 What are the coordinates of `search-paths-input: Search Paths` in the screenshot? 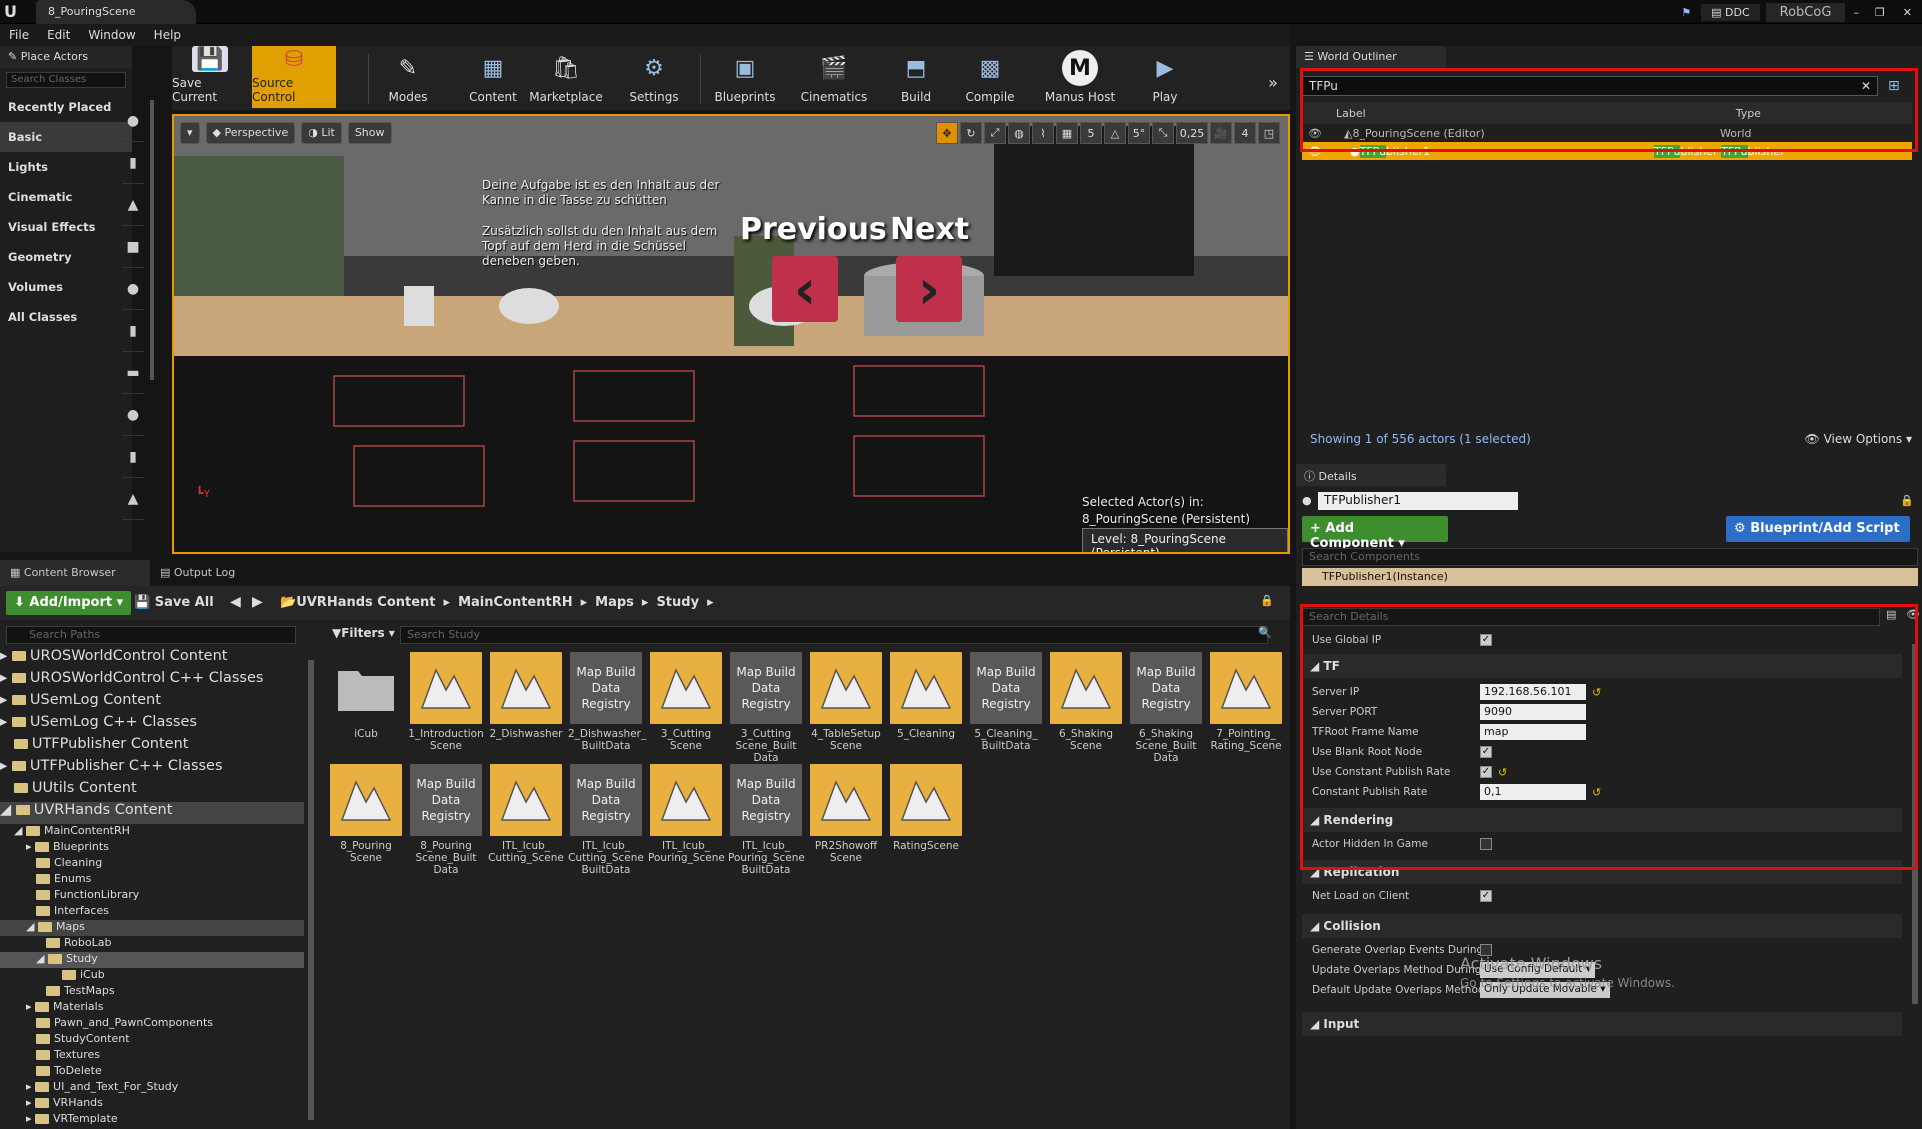 It's located at (151, 635).